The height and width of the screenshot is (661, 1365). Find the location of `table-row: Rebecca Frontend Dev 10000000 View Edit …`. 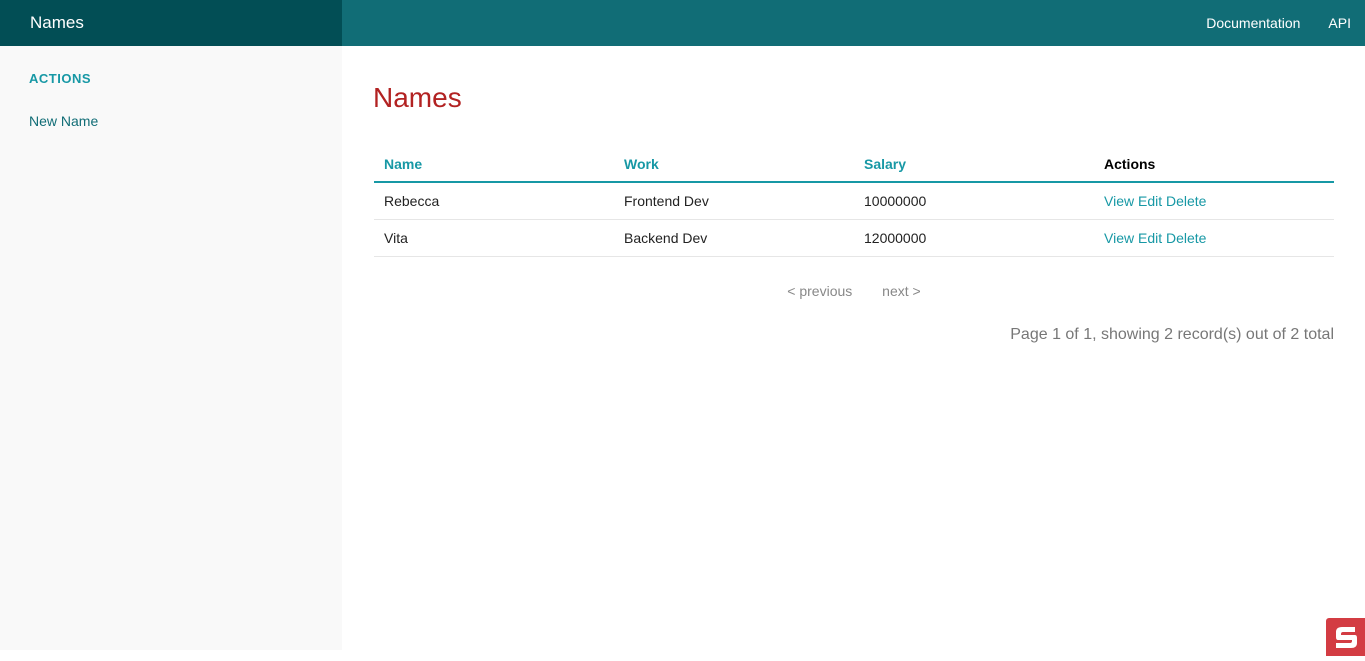

table-row: Rebecca Frontend Dev 10000000 View Edit … is located at coordinates (854, 201).